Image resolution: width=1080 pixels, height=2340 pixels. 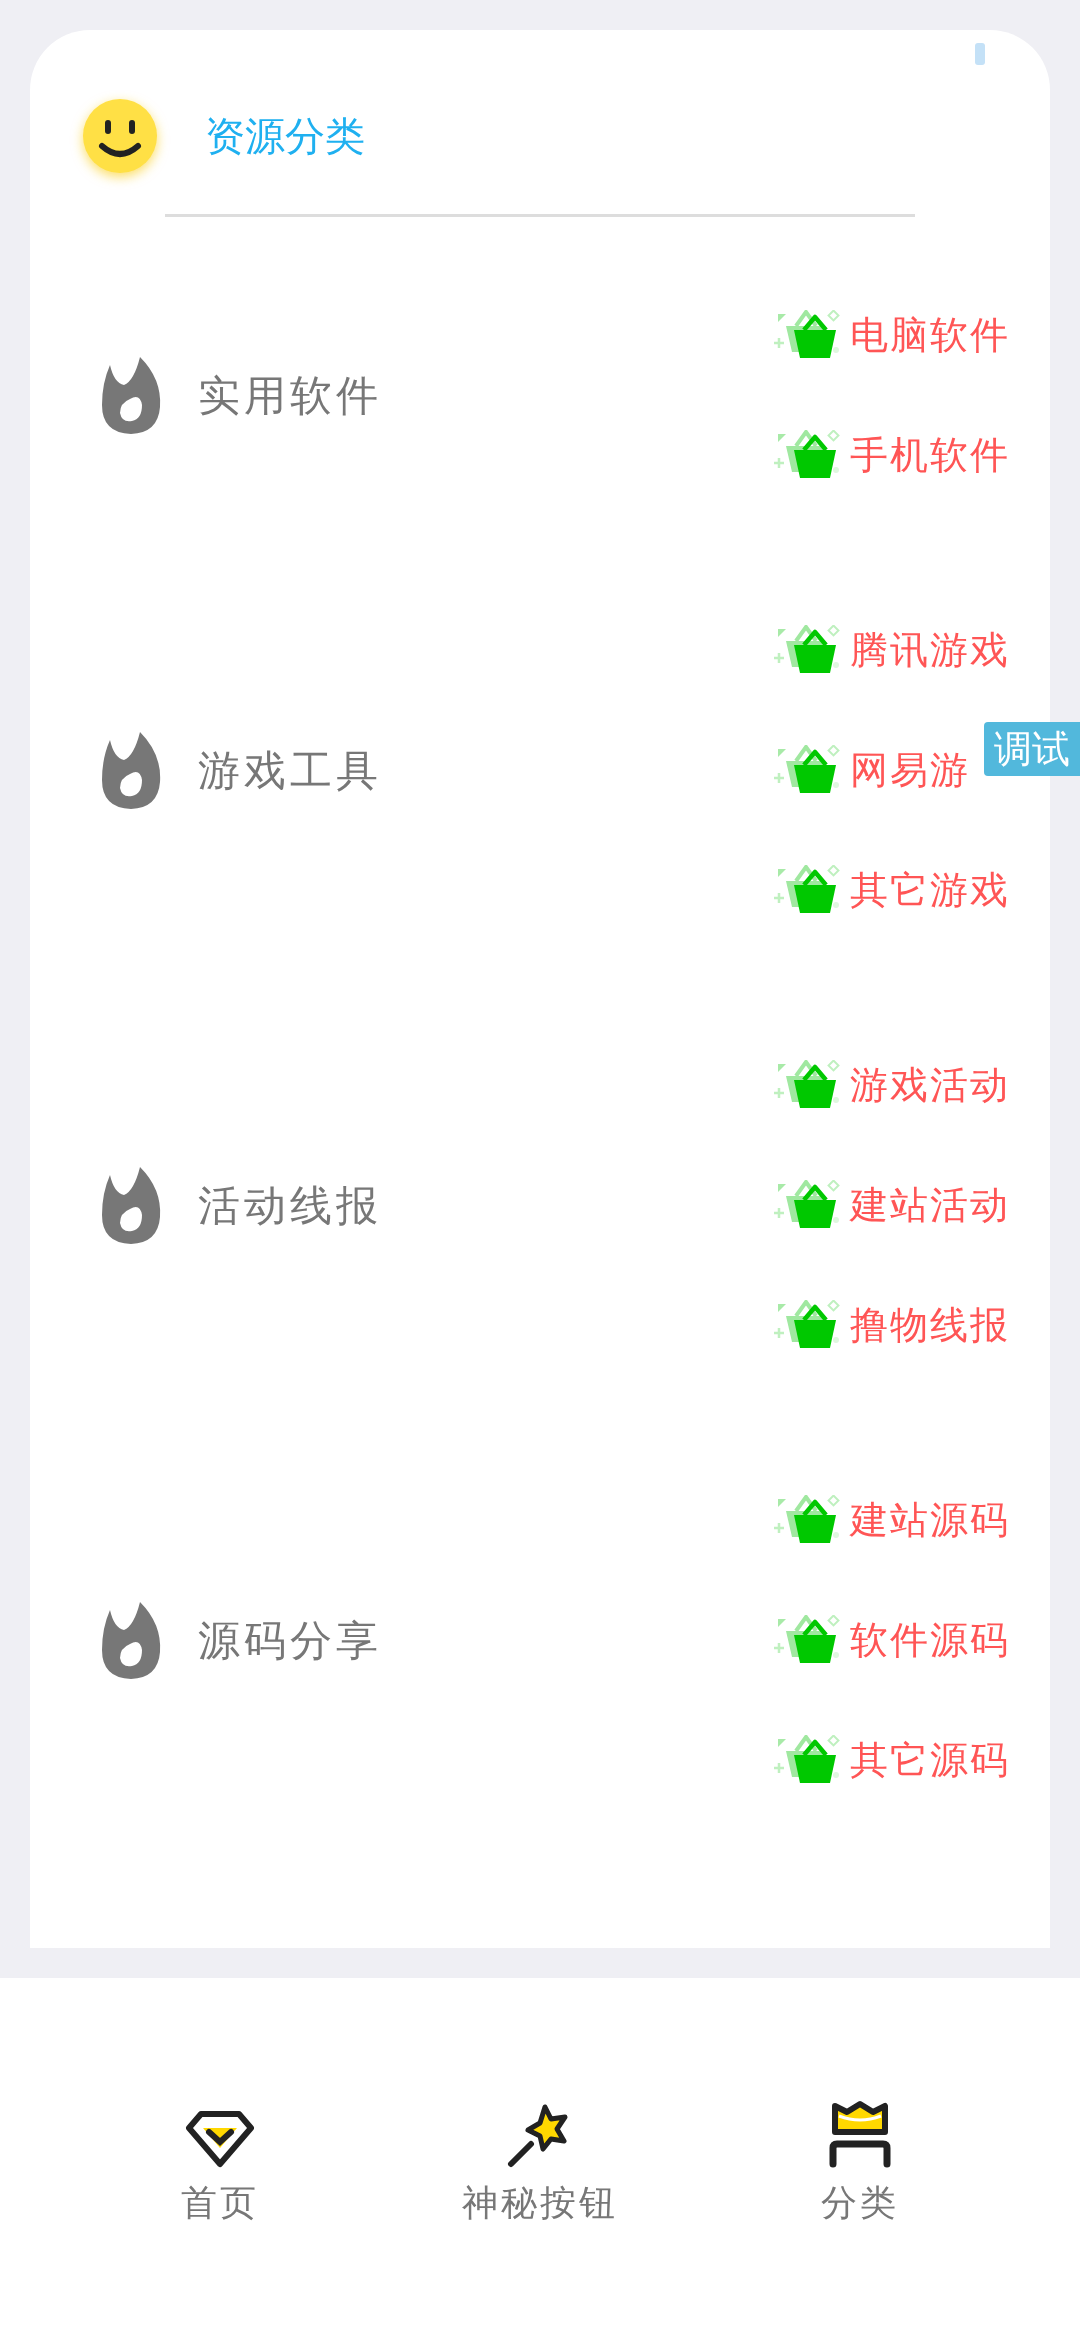 I want to click on subcategory-link: 手机软件, so click(x=930, y=455).